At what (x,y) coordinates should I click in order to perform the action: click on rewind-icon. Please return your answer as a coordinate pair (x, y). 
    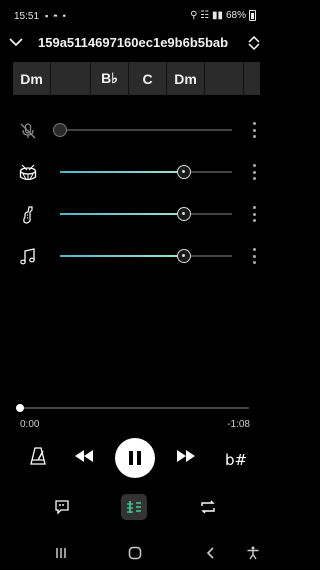
    Looking at the image, I should click on (84, 458).